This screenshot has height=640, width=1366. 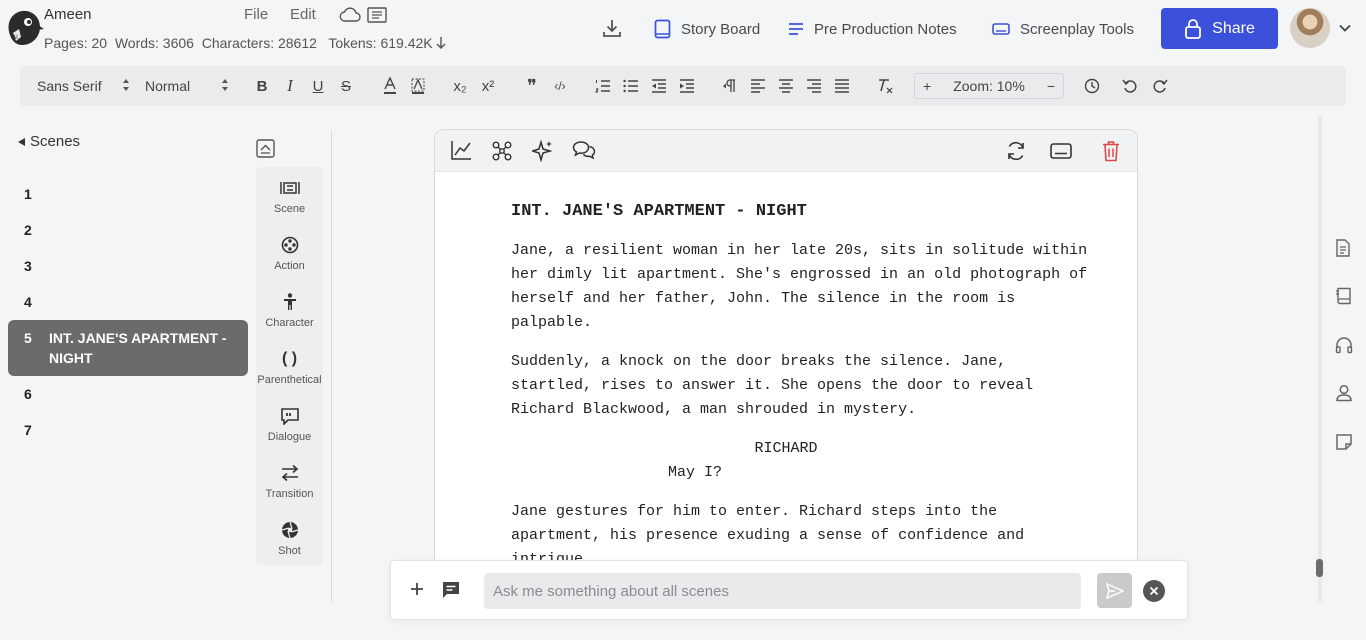 What do you see at coordinates (659, 86) in the screenshot?
I see `outdent-icon` at bounding box center [659, 86].